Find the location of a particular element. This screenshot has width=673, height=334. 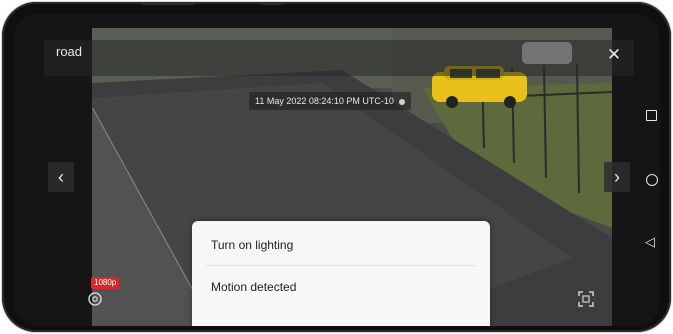

action-menu: Turn on lighting Motion detected is located at coordinates (341, 273).